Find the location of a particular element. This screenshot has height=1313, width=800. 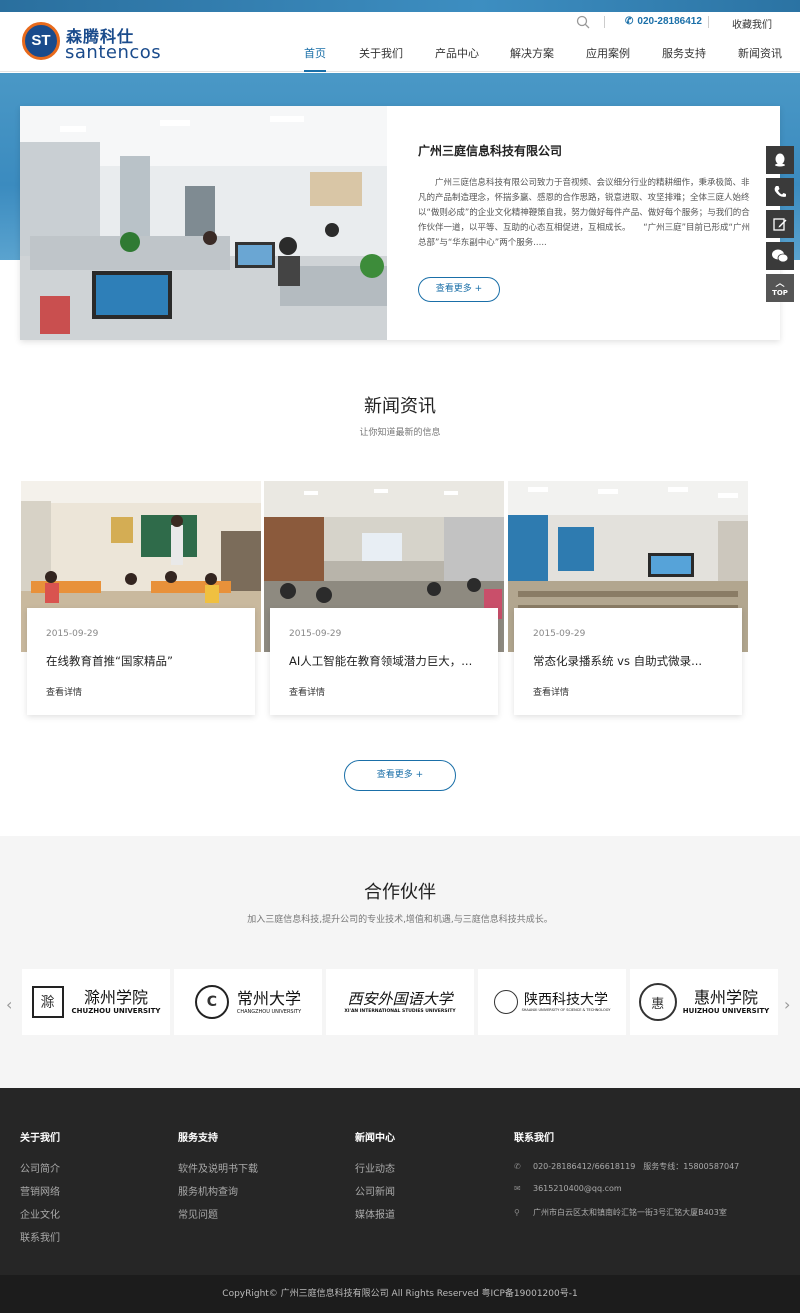

main-nav: 首页 关于我们 产品中心 解决方案 应用案例 服务支持 新闻资讯 is located at coordinates (543, 58).